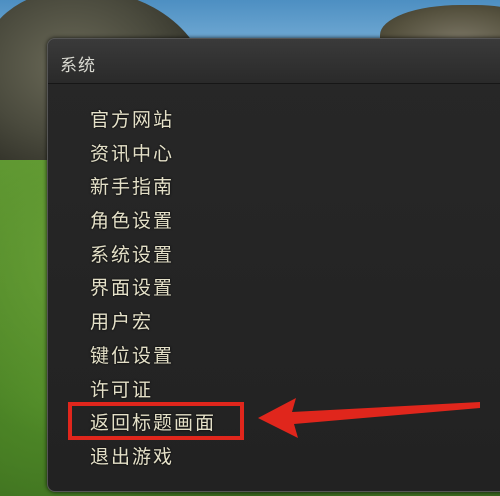 The height and width of the screenshot is (496, 500). What do you see at coordinates (153, 423) in the screenshot?
I see `menu-item-return-to-title: 返回标题画面` at bounding box center [153, 423].